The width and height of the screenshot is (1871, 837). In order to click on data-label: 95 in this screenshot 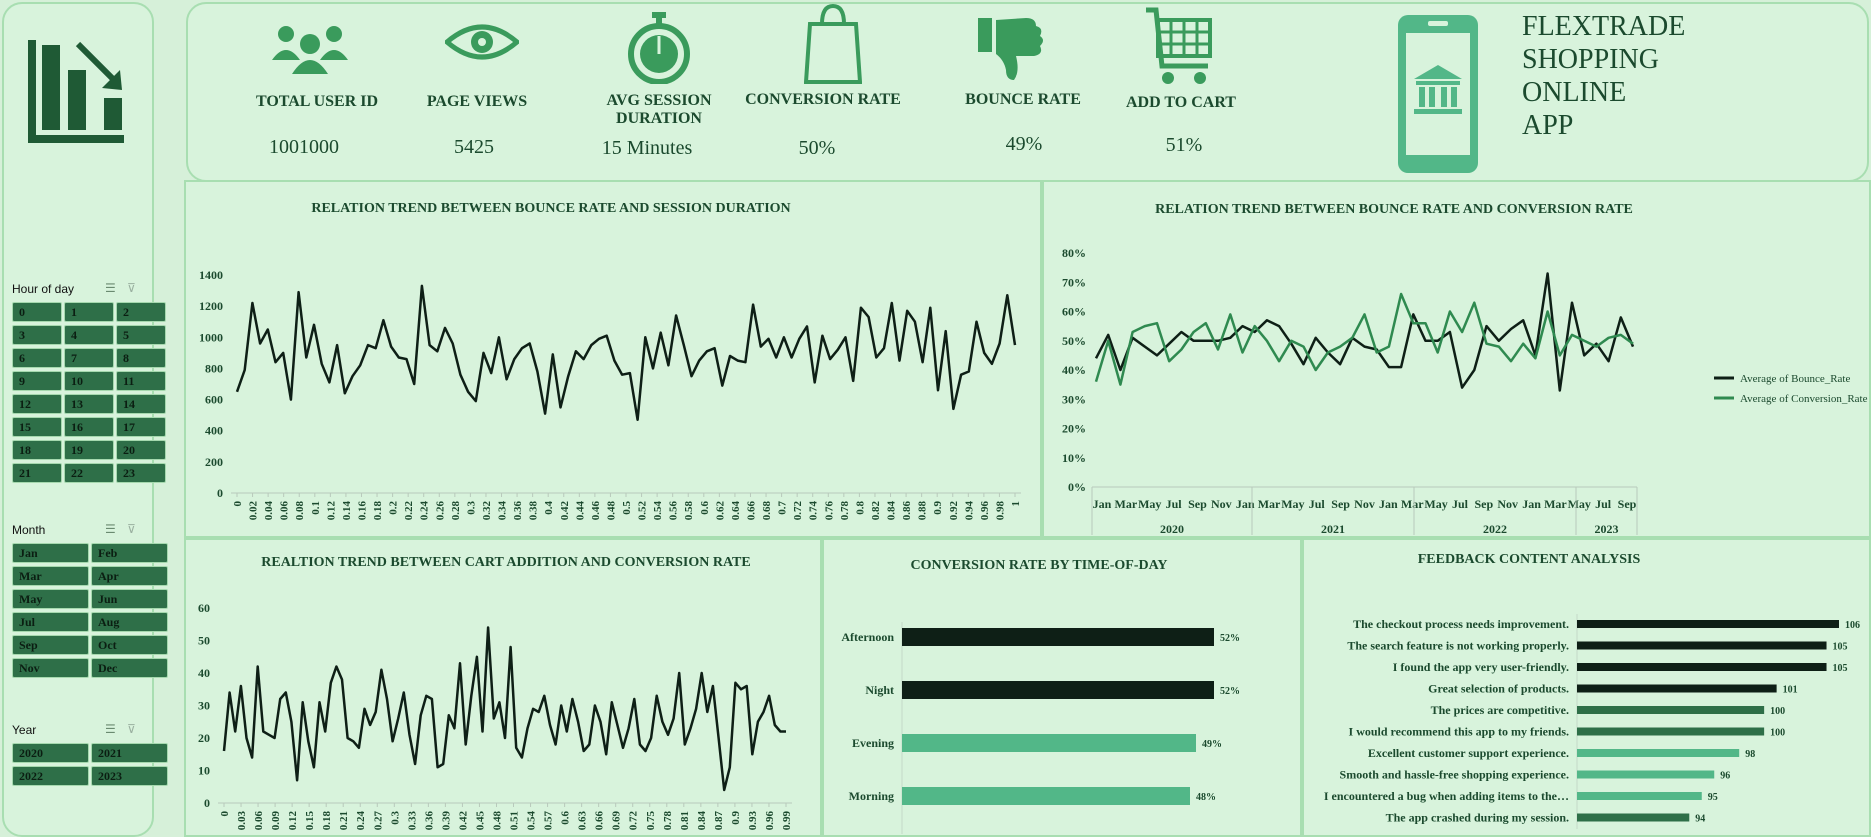, I will do `click(1713, 797)`.